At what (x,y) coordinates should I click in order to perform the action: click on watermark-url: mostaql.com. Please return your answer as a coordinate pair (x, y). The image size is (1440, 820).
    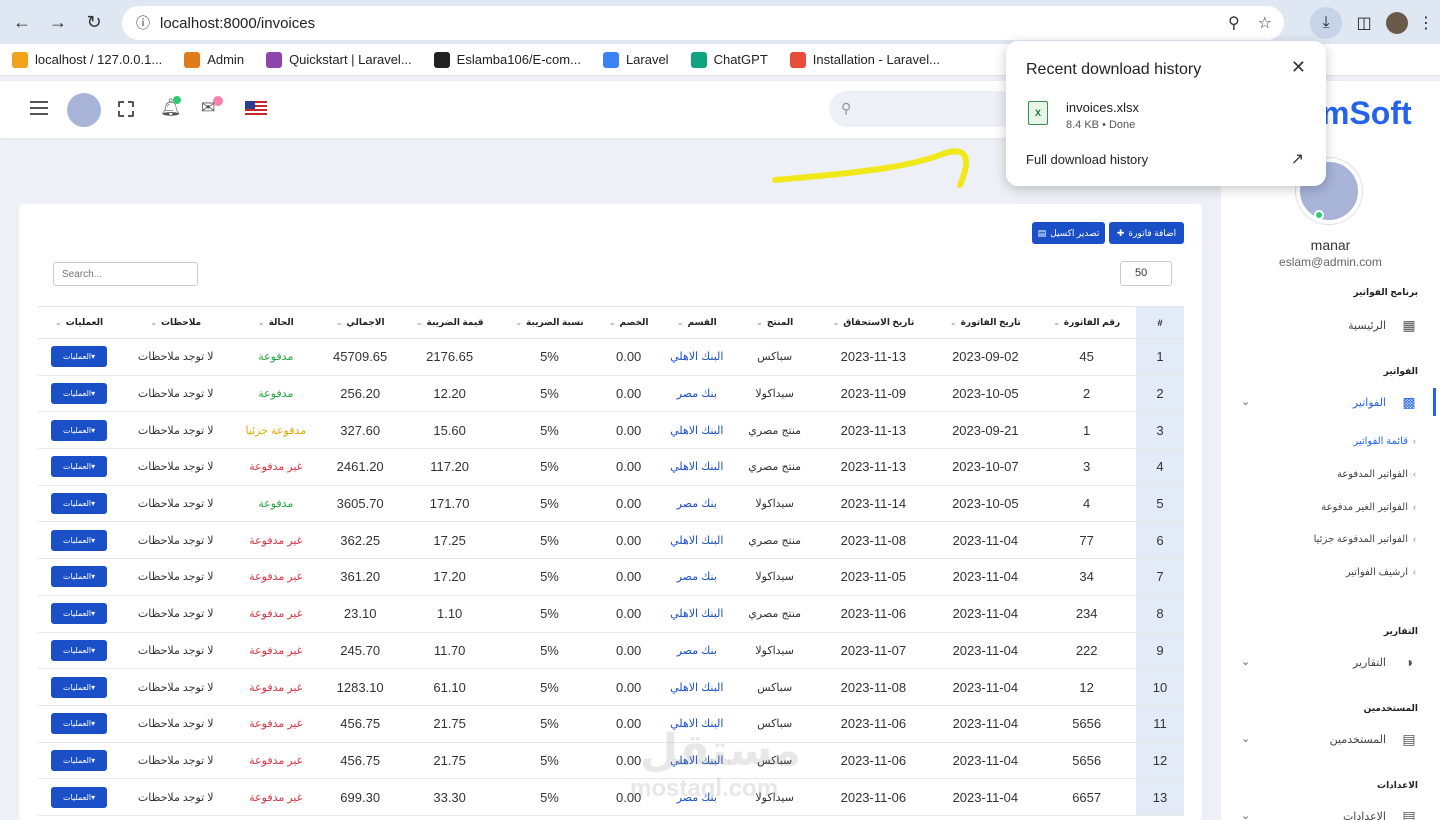
    Looking at the image, I should click on (704, 788).